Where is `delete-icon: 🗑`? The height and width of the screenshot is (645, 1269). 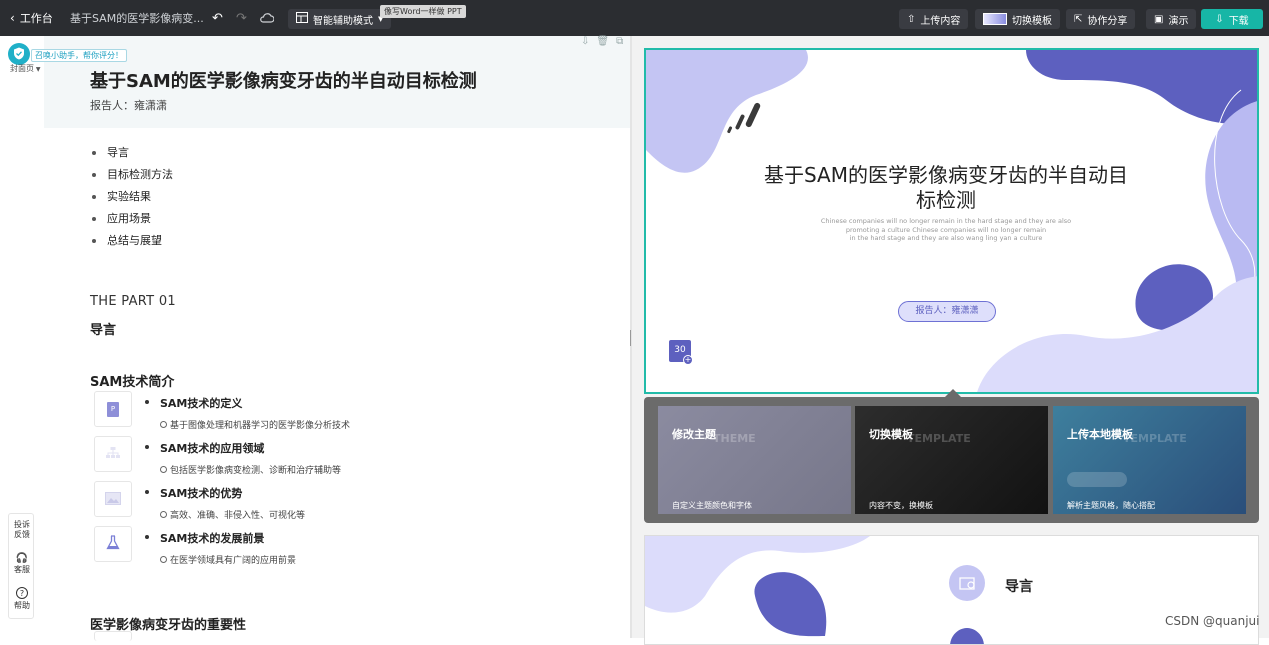
delete-icon: 🗑 is located at coordinates (602, 41).